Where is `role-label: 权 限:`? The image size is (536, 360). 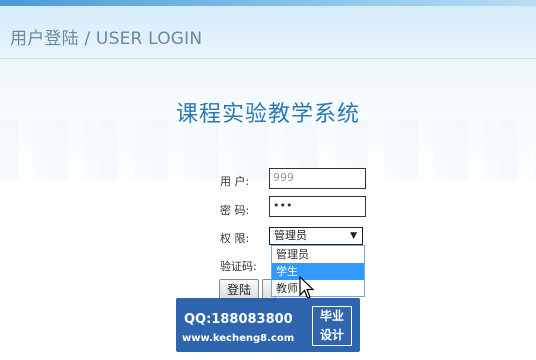
role-label: 权 限: is located at coordinates (235, 238).